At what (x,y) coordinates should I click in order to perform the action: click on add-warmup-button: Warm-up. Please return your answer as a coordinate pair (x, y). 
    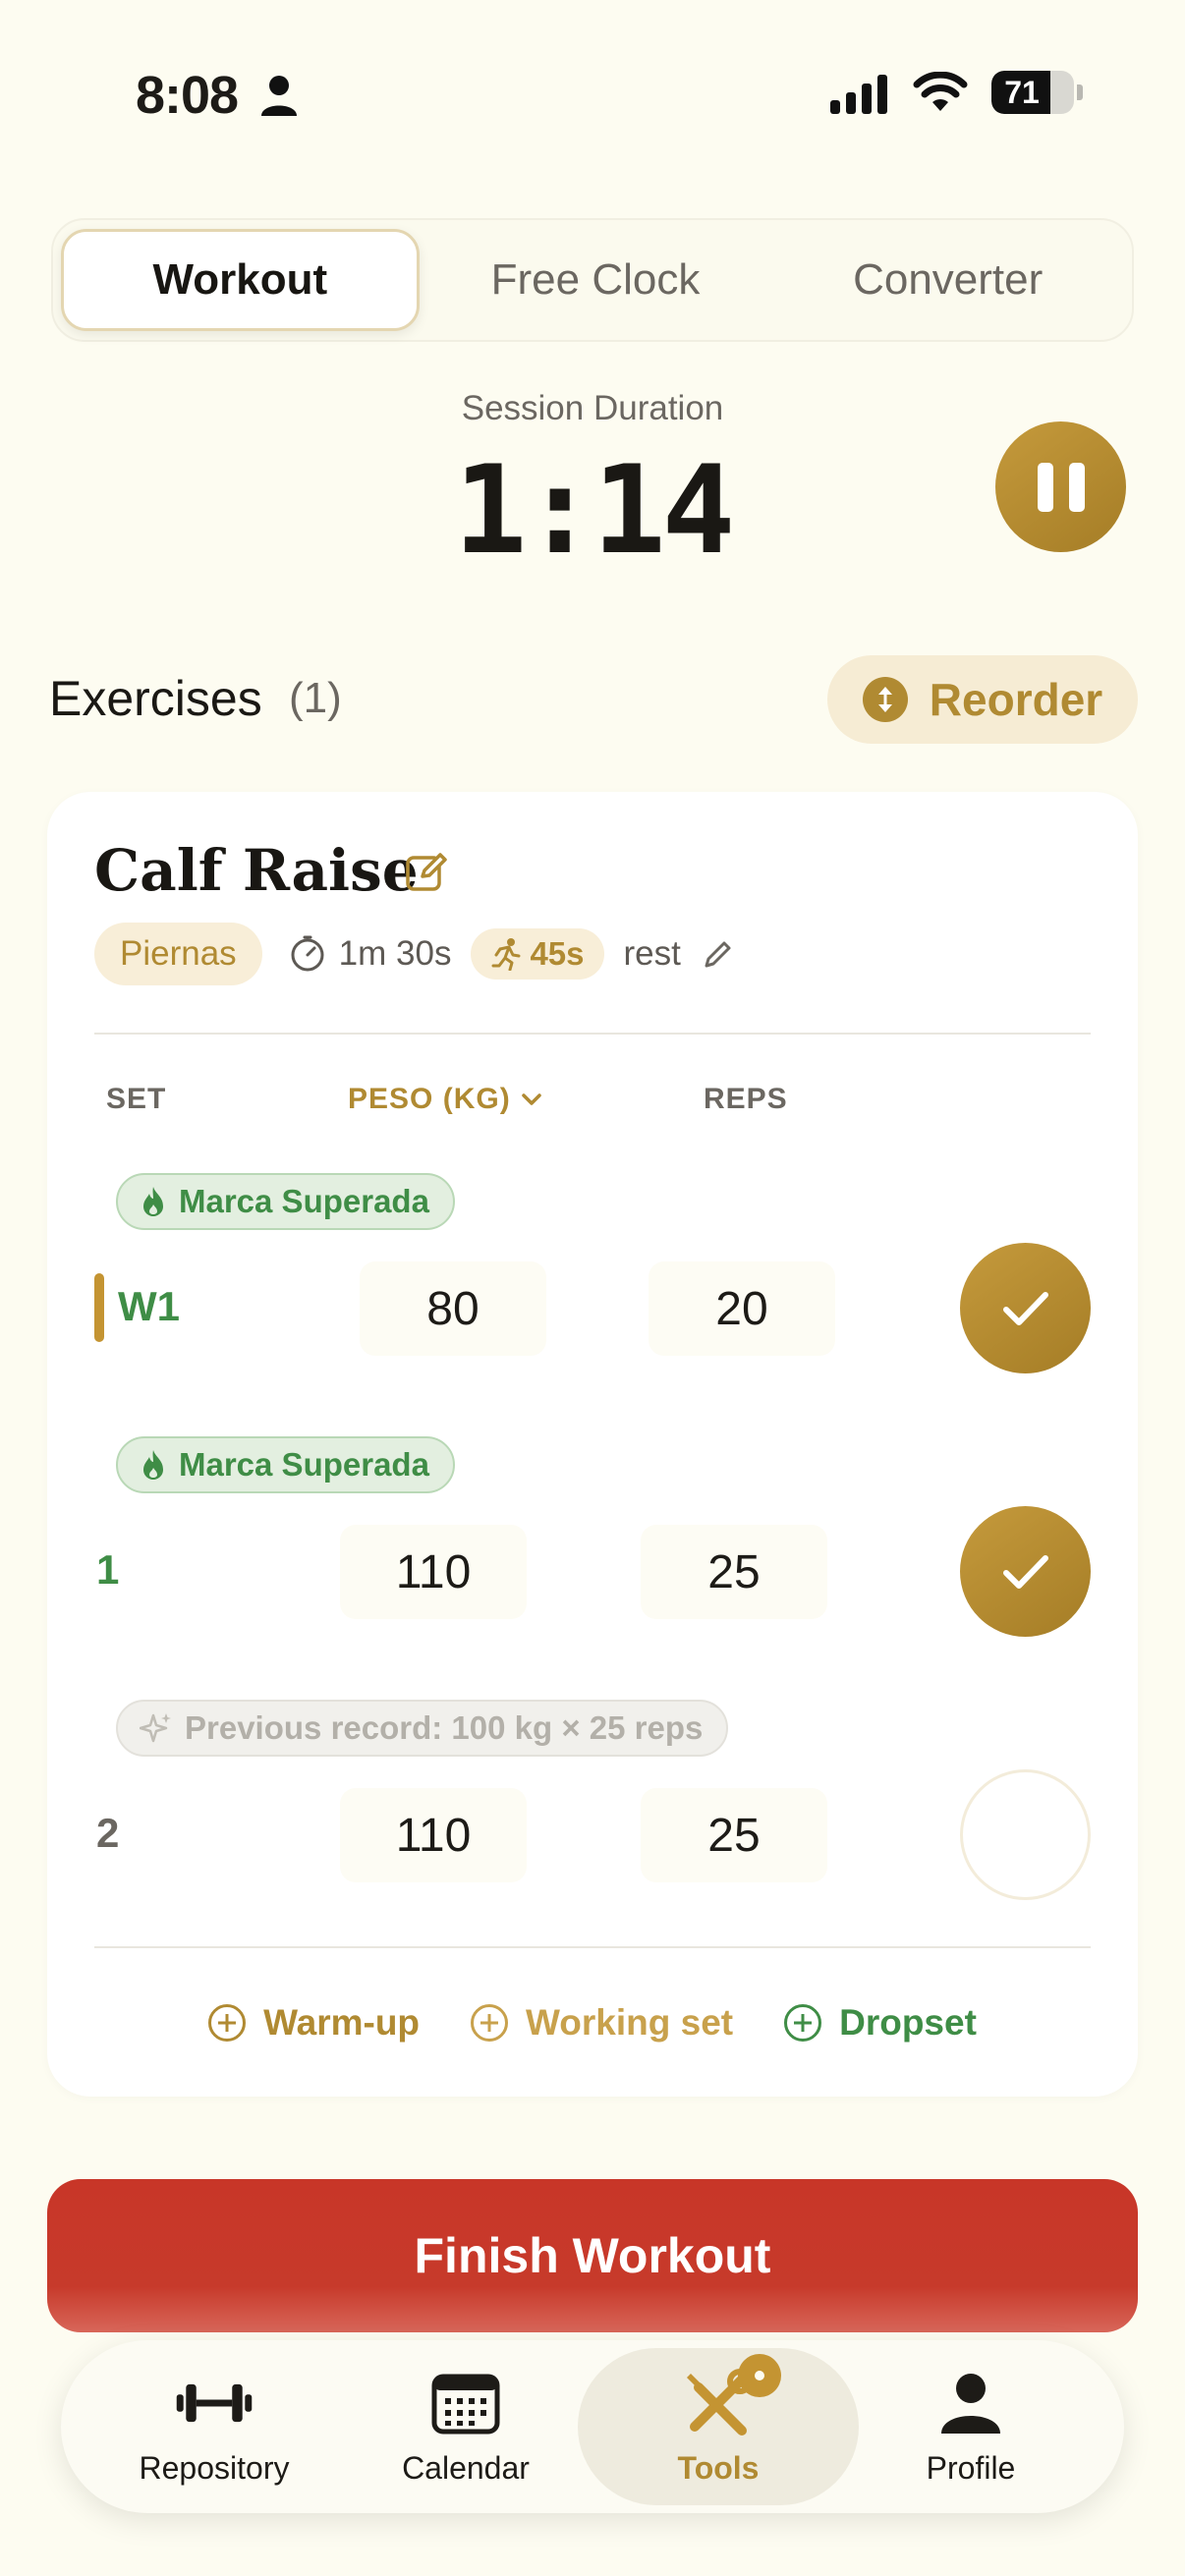
    Looking at the image, I should click on (314, 2023).